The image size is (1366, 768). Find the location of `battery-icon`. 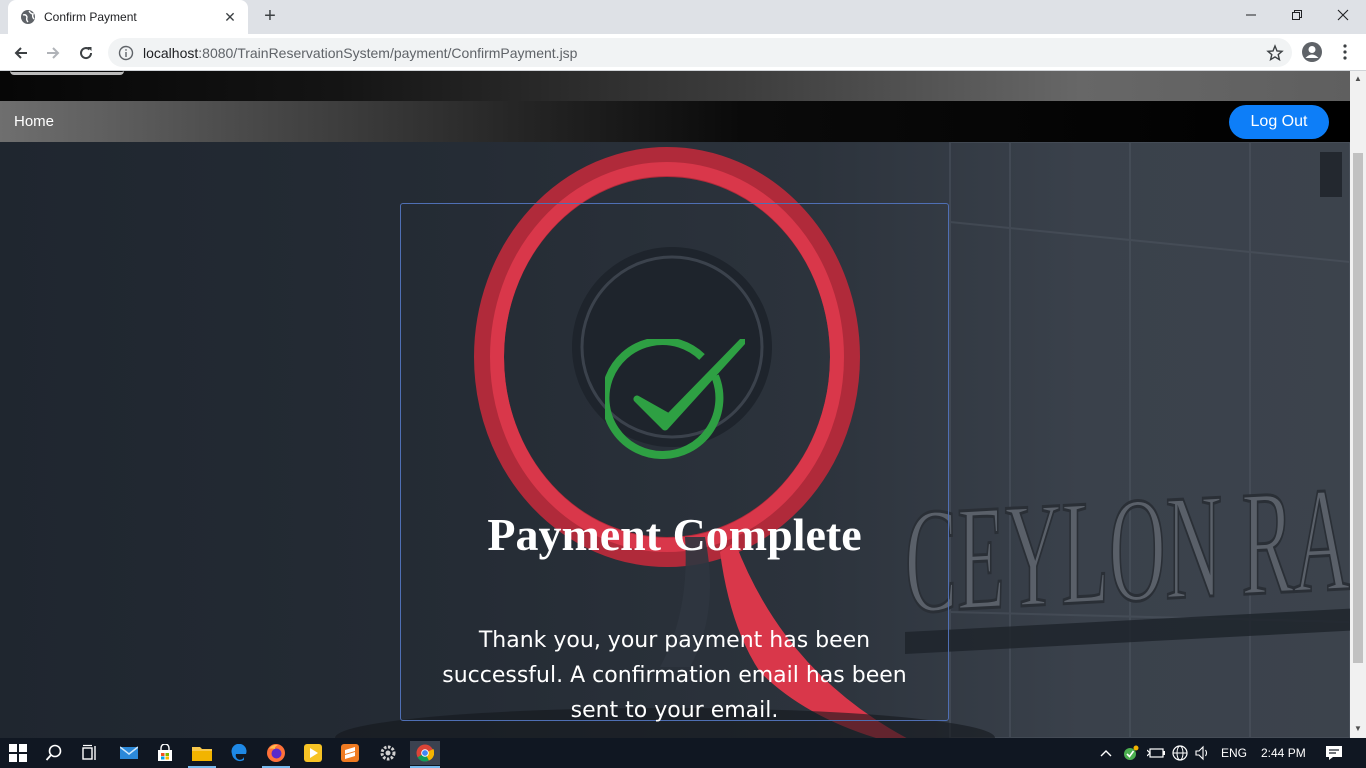

battery-icon is located at coordinates (1156, 753).